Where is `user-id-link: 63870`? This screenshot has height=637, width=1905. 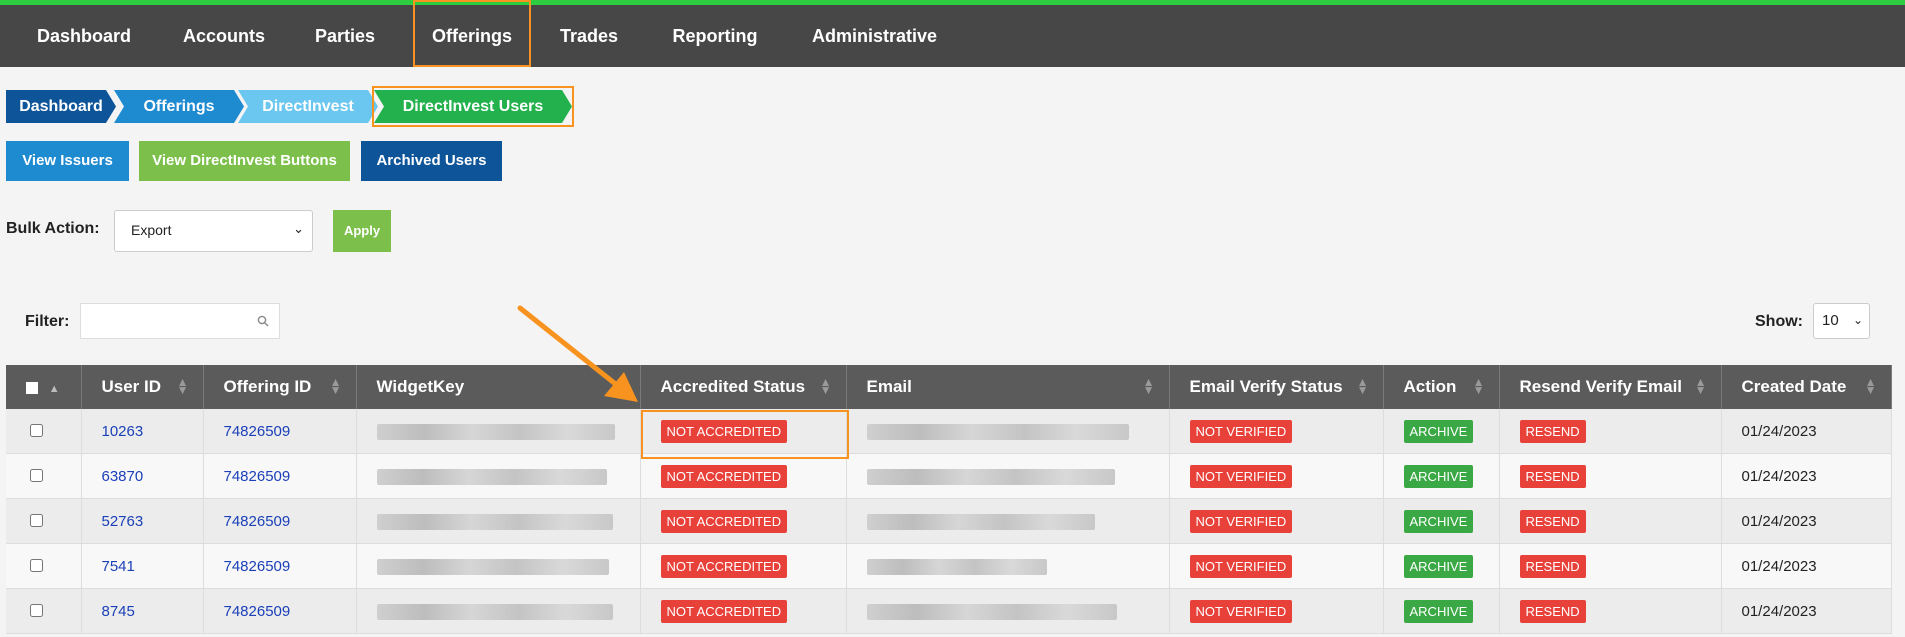 user-id-link: 63870 is located at coordinates (123, 476).